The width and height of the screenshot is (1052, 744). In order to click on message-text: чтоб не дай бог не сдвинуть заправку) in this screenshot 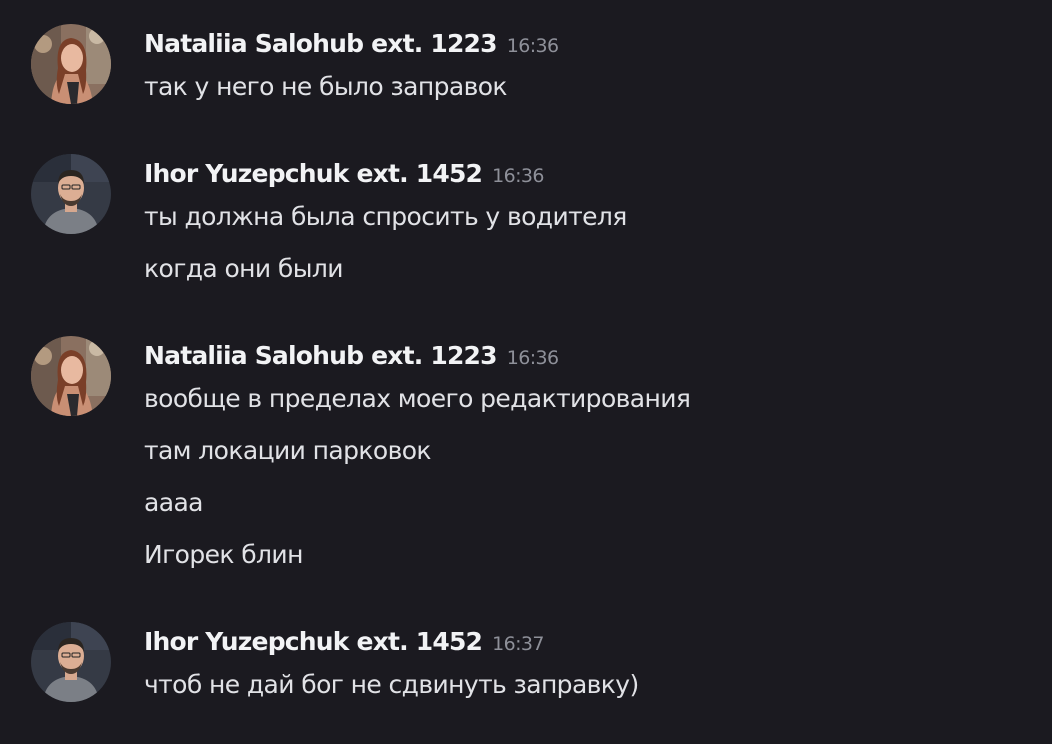, I will do `click(391, 684)`.